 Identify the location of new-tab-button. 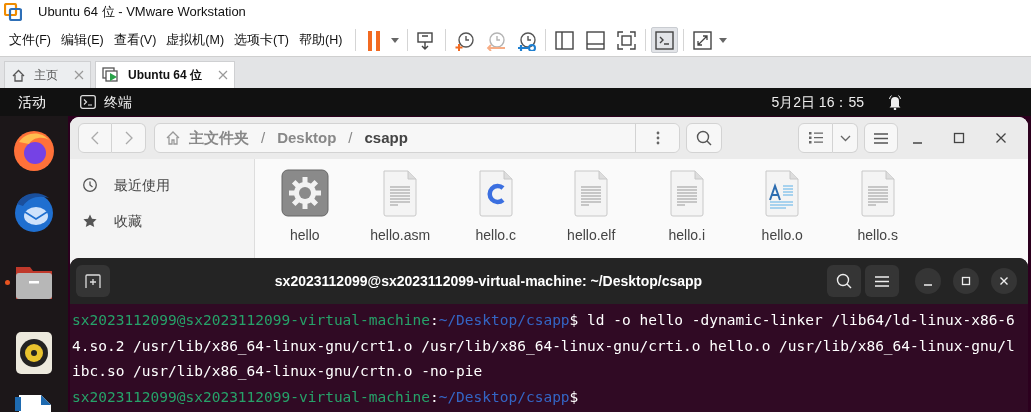
(93, 281).